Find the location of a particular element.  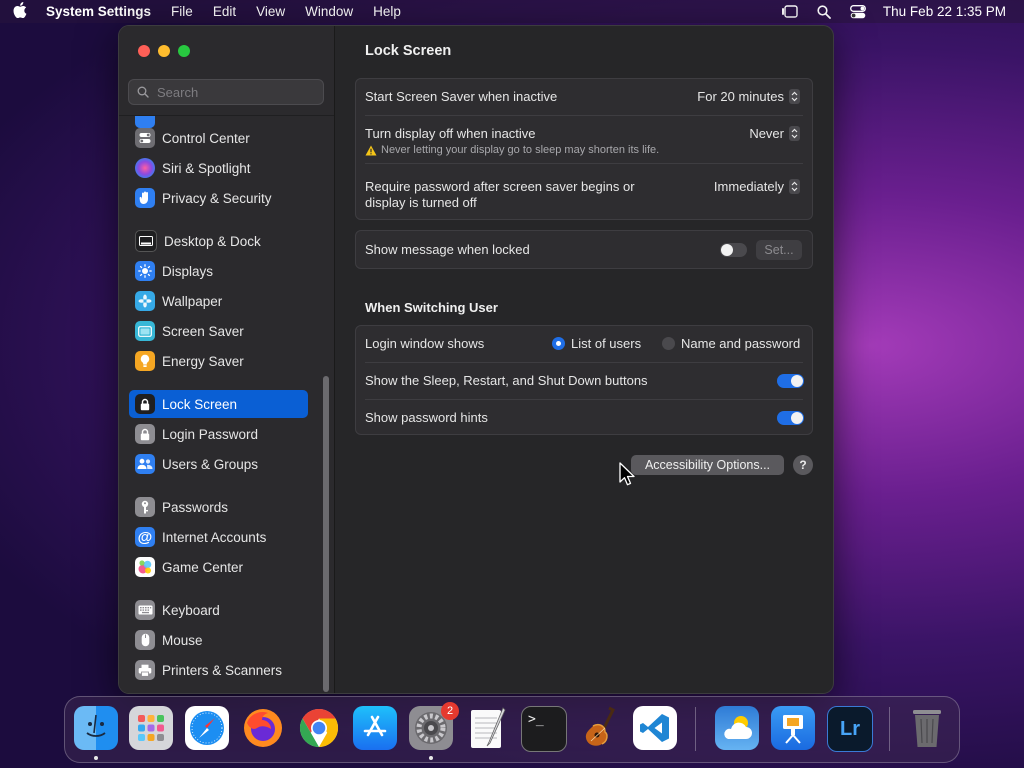

sidebar-item-siri-spotlight: Siri & Spotlight is located at coordinates (219, 168).